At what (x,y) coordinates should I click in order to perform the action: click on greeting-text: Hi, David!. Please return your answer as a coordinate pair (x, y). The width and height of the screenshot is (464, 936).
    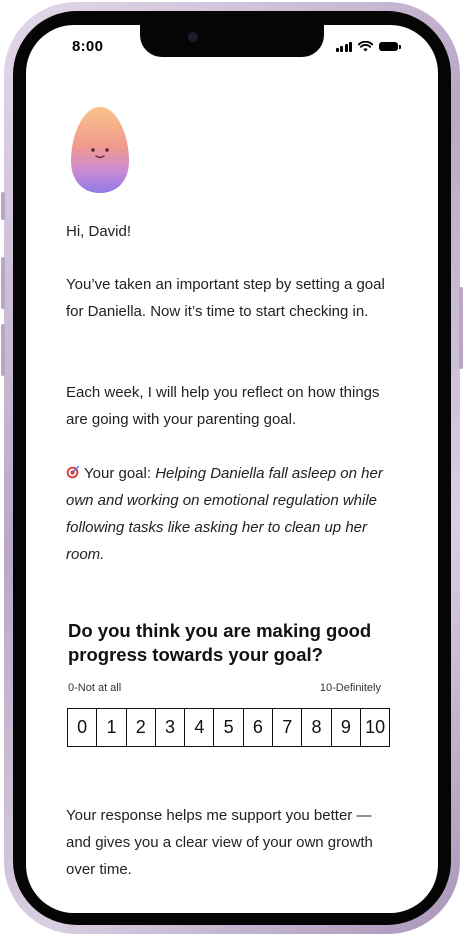
    Looking at the image, I should click on (99, 231).